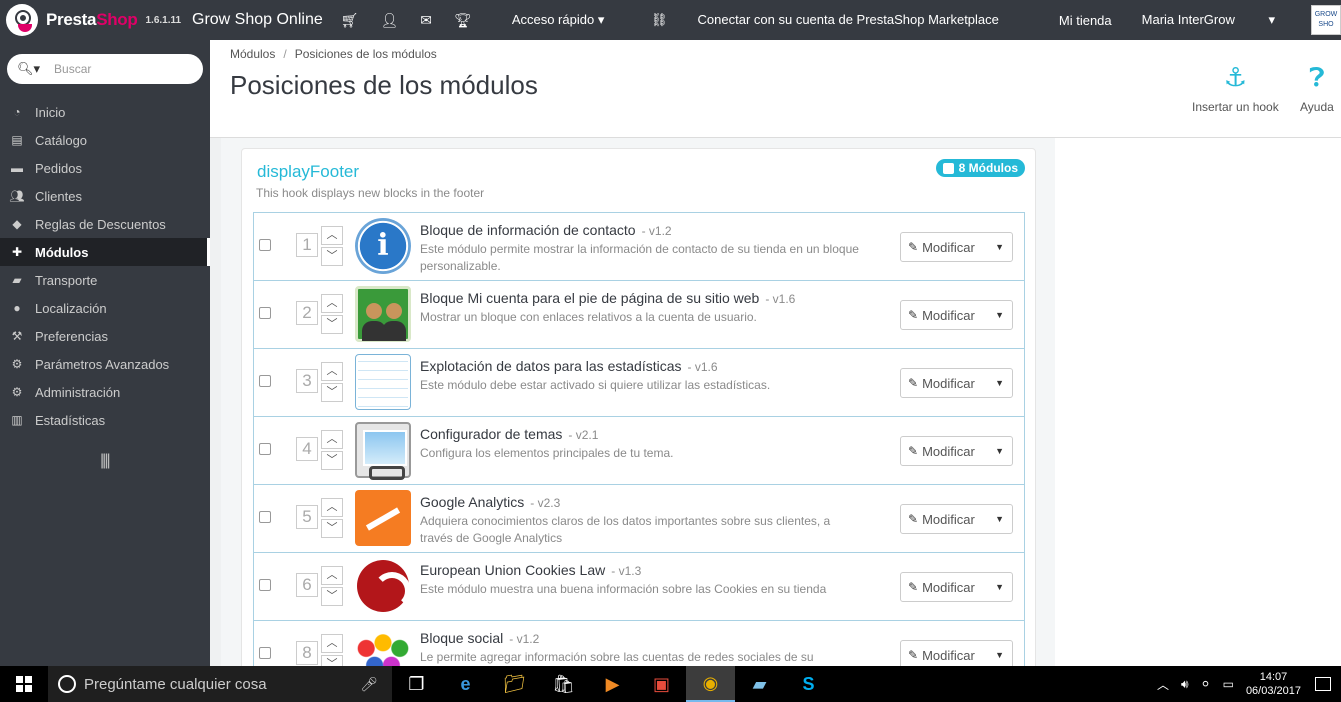 This screenshot has width=1341, height=702. What do you see at coordinates (661, 684) in the screenshot?
I see `photo-app-icon: ▣` at bounding box center [661, 684].